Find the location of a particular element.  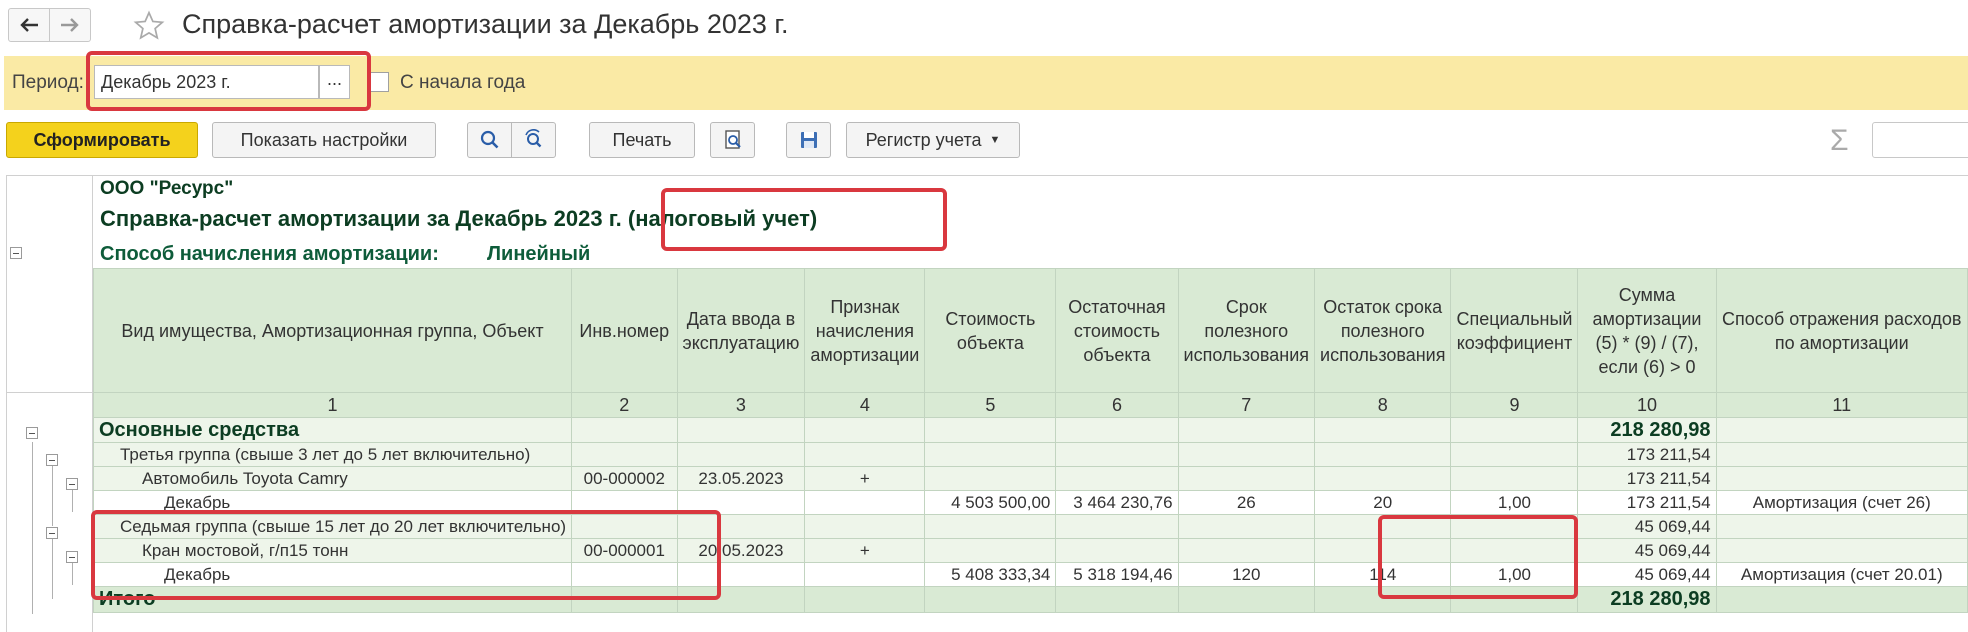

search-icon is located at coordinates (489, 139).